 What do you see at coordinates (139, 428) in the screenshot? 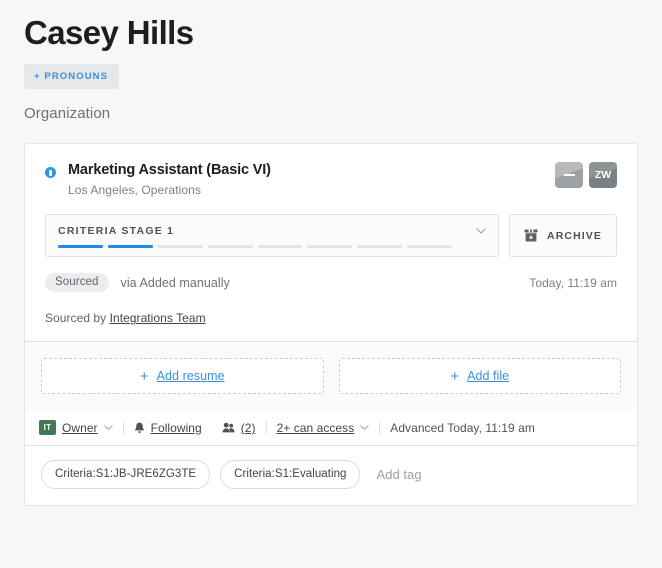
I see `bell-icon` at bounding box center [139, 428].